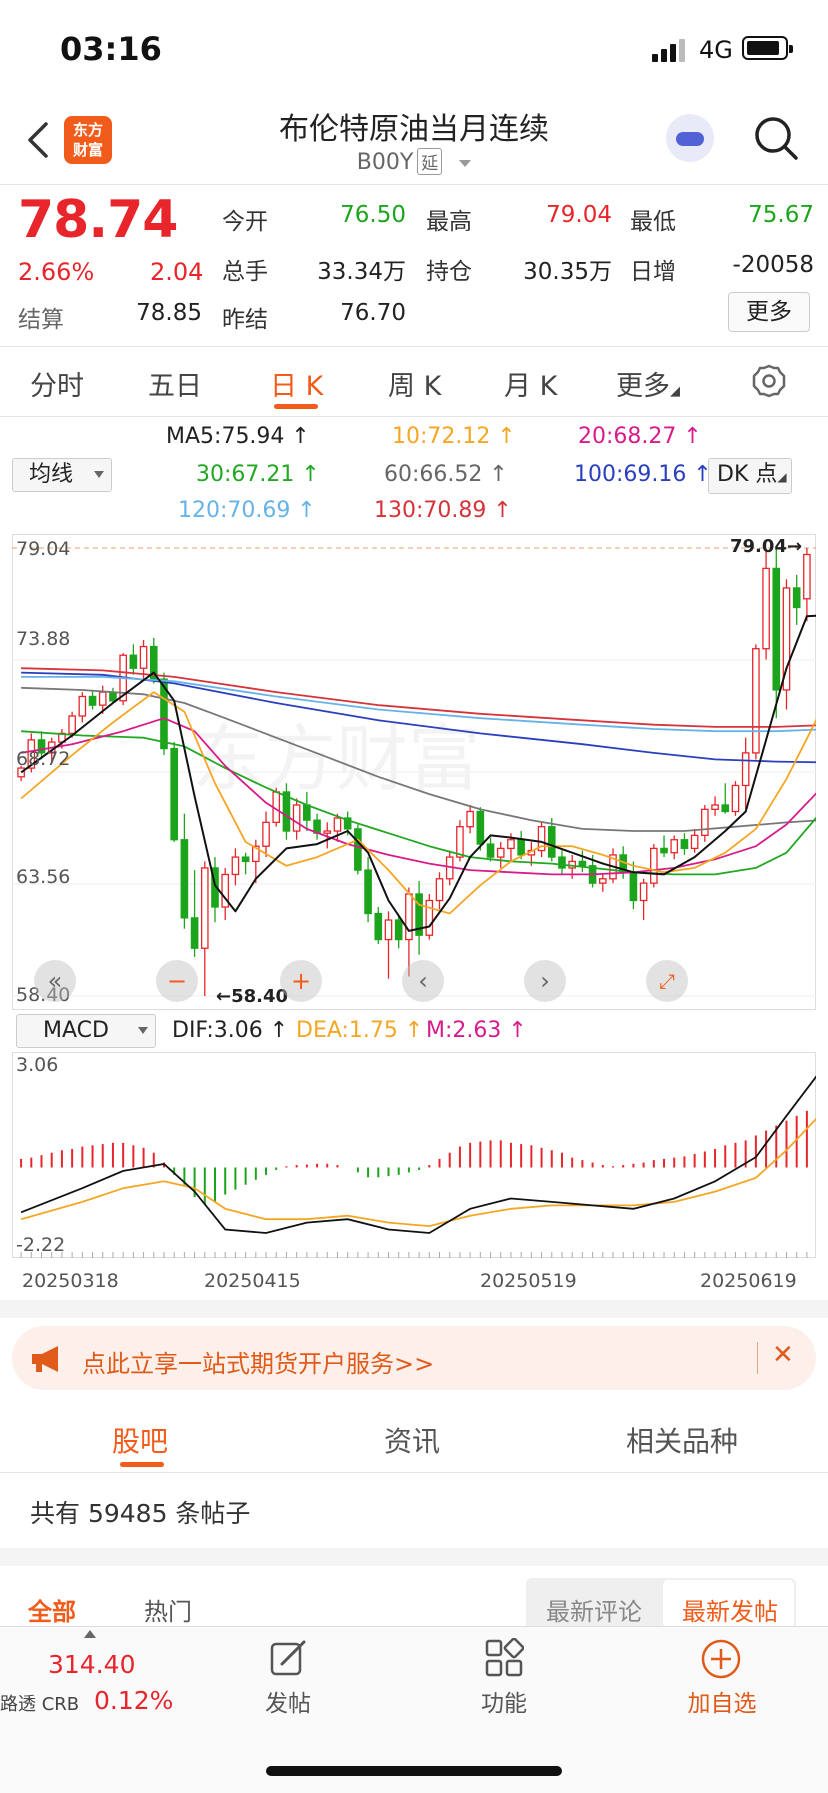  Describe the element at coordinates (769, 312) in the screenshot. I see `more-button: 更多` at that location.